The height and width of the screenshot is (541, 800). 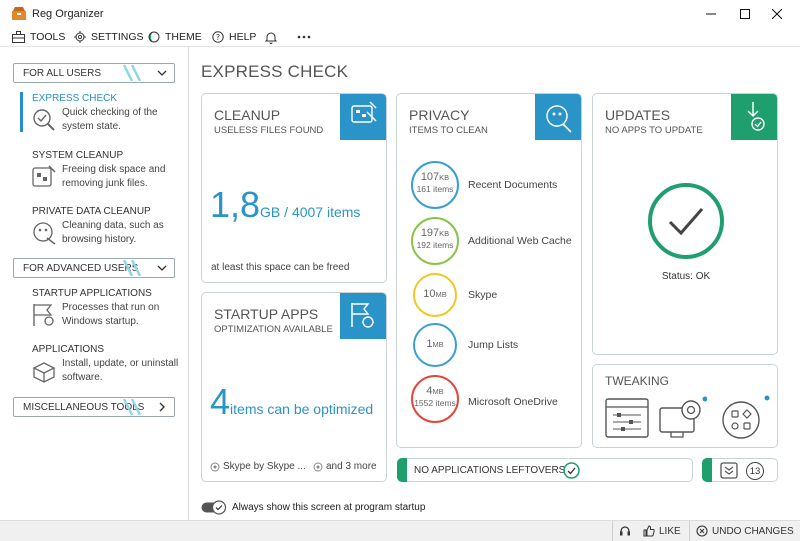 I want to click on startup-value: 4, so click(x=220, y=401).